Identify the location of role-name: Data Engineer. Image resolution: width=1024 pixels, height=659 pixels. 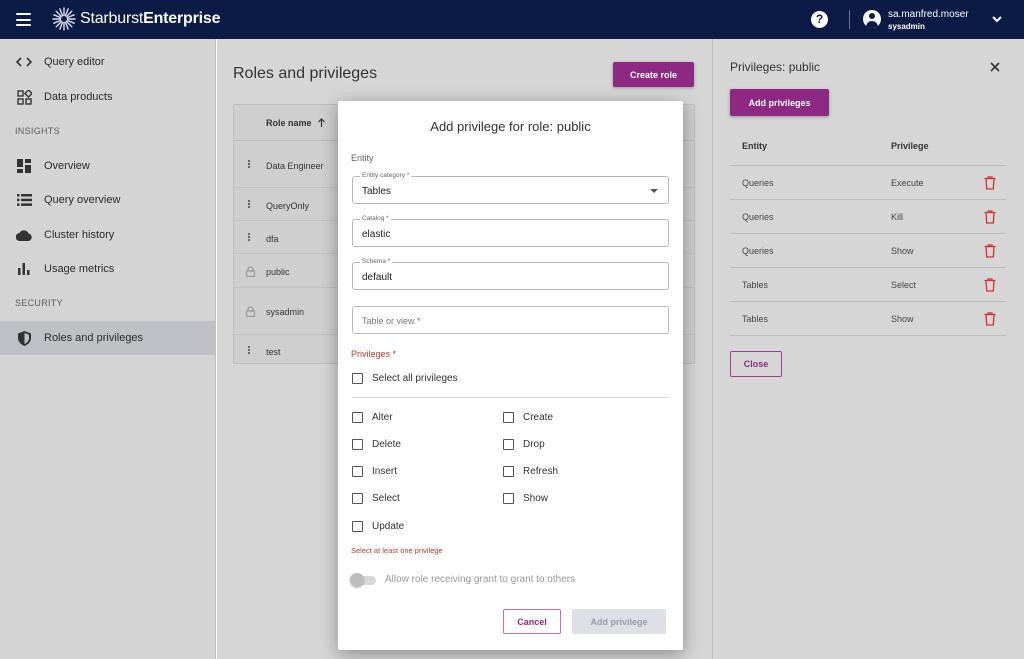
(295, 166).